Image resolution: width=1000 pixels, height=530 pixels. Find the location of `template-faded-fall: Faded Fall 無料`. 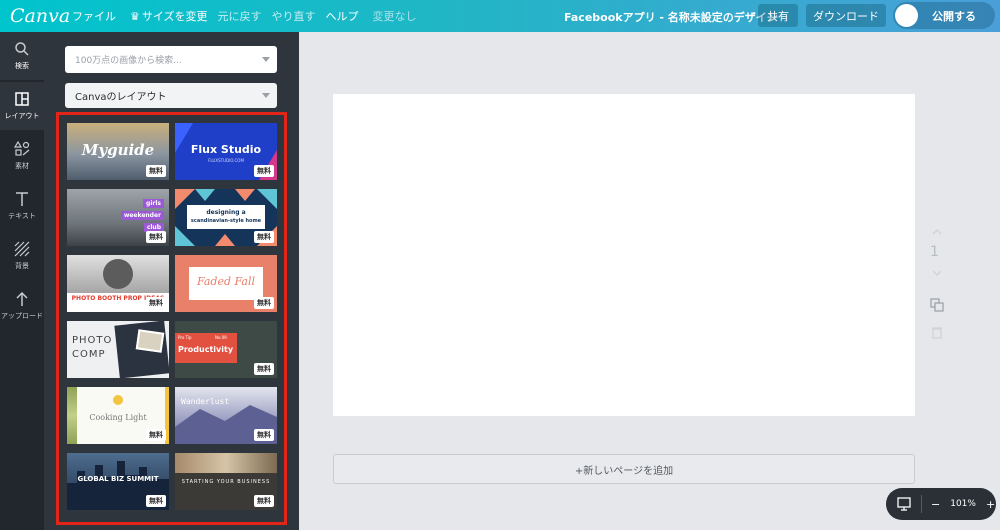

template-faded-fall: Faded Fall 無料 is located at coordinates (226, 283).